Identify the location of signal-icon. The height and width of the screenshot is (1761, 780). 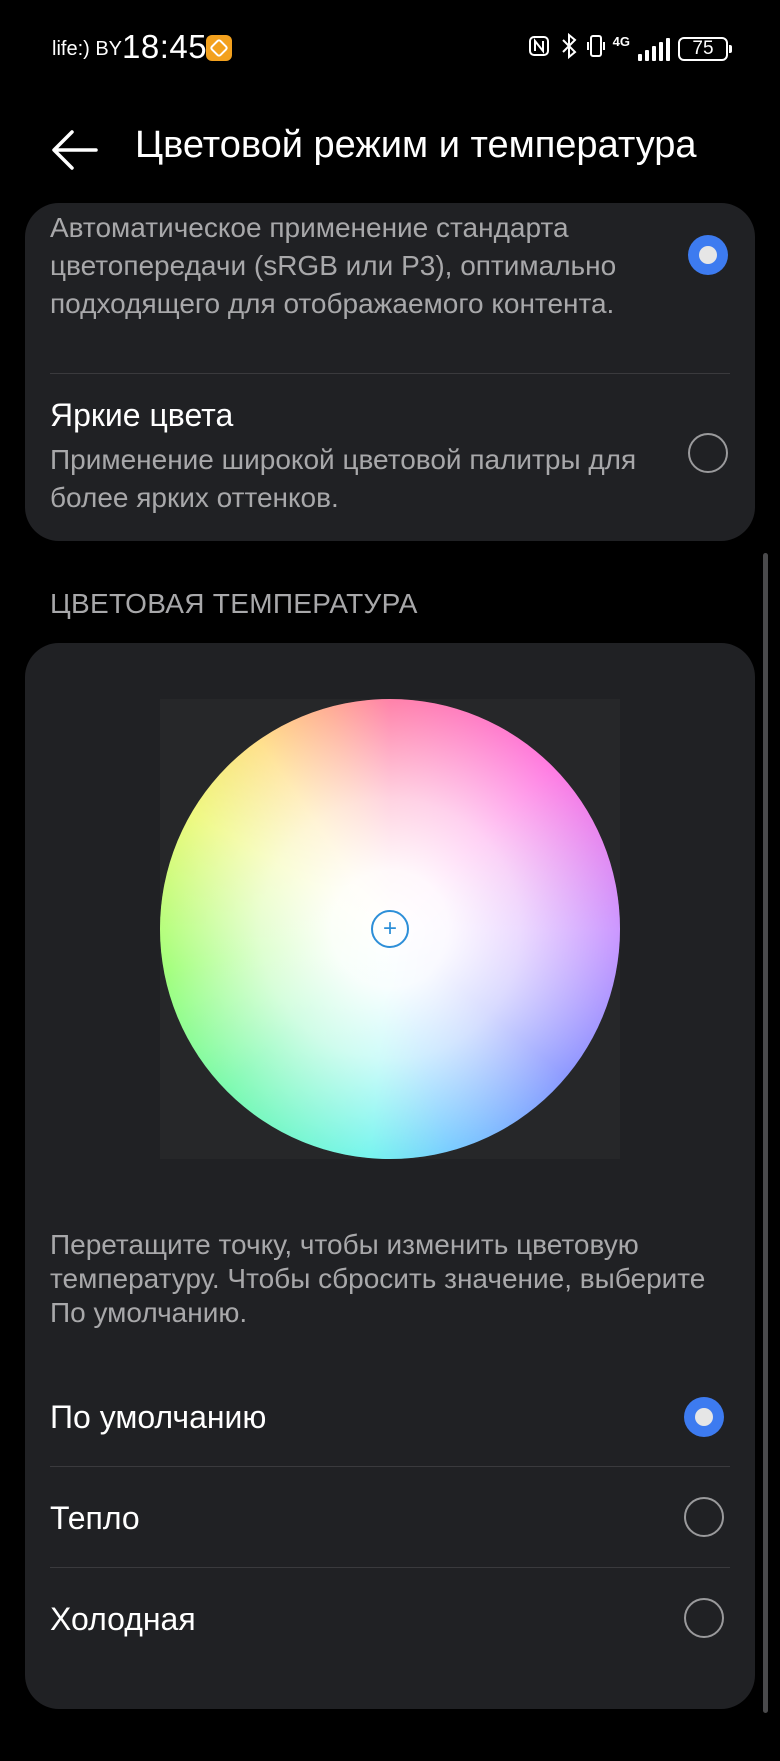
(654, 49).